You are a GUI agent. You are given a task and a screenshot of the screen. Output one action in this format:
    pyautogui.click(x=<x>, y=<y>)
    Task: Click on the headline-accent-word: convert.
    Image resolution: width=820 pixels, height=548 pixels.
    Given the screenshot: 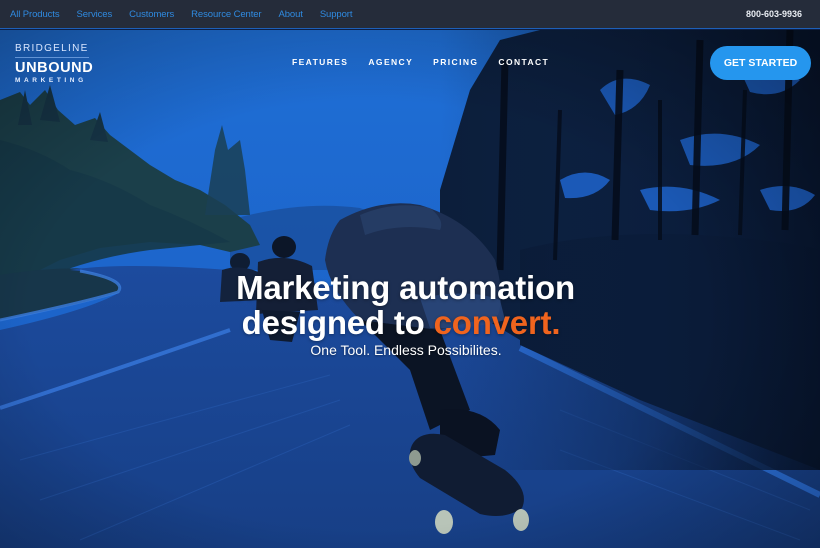 What is the action you would take?
    pyautogui.click(x=497, y=322)
    